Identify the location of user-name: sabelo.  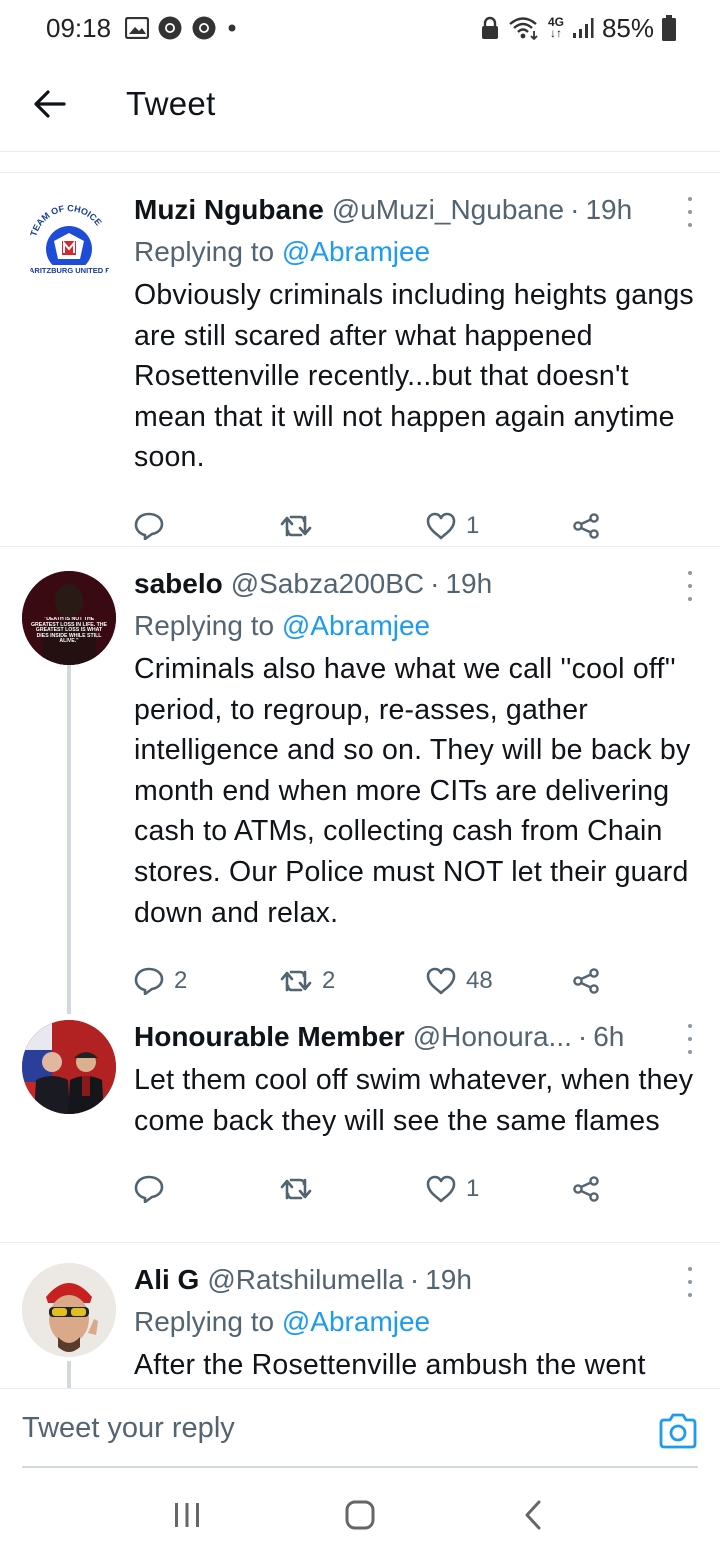
(178, 584).